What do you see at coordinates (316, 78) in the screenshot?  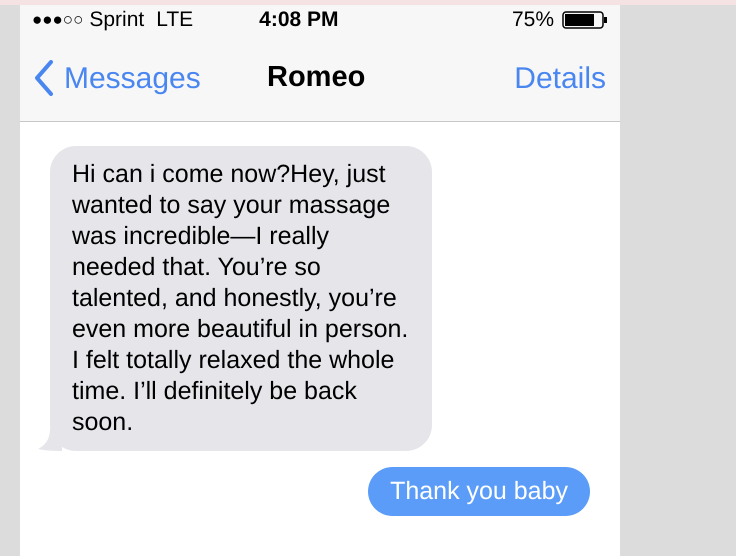 I see `conversation-title: Romeo` at bounding box center [316, 78].